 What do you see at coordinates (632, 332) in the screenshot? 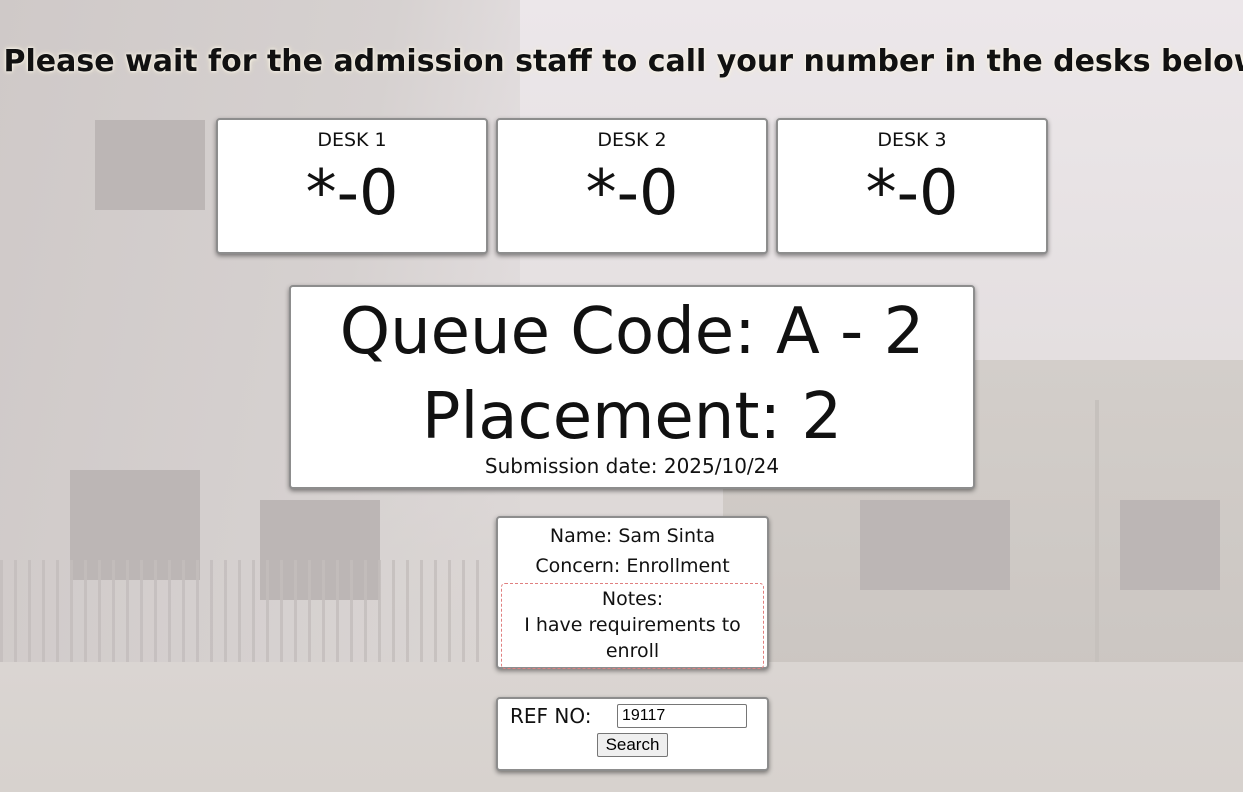
I see `queue-code: Queue Code: A - 2` at bounding box center [632, 332].